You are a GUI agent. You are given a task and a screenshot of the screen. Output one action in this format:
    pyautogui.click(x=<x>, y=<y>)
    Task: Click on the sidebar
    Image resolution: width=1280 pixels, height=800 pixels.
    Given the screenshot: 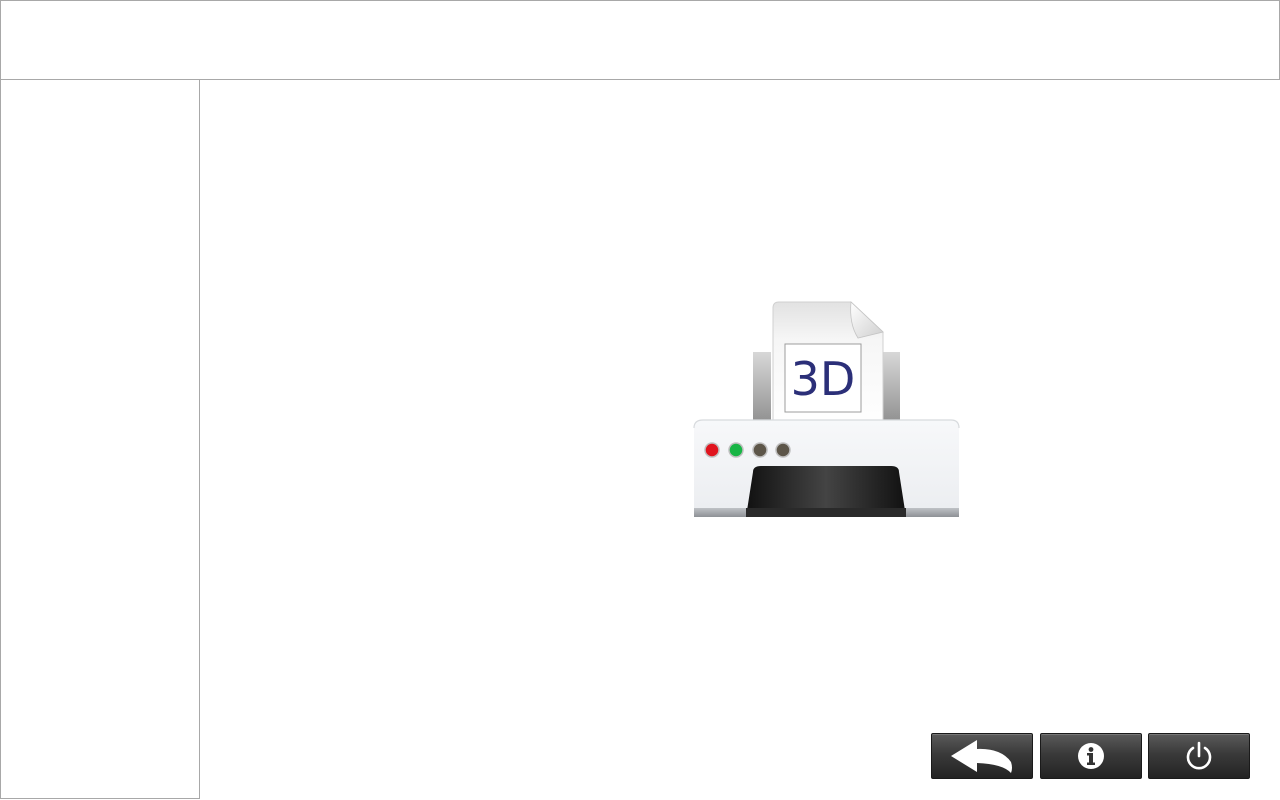 What is the action you would take?
    pyautogui.click(x=100, y=439)
    